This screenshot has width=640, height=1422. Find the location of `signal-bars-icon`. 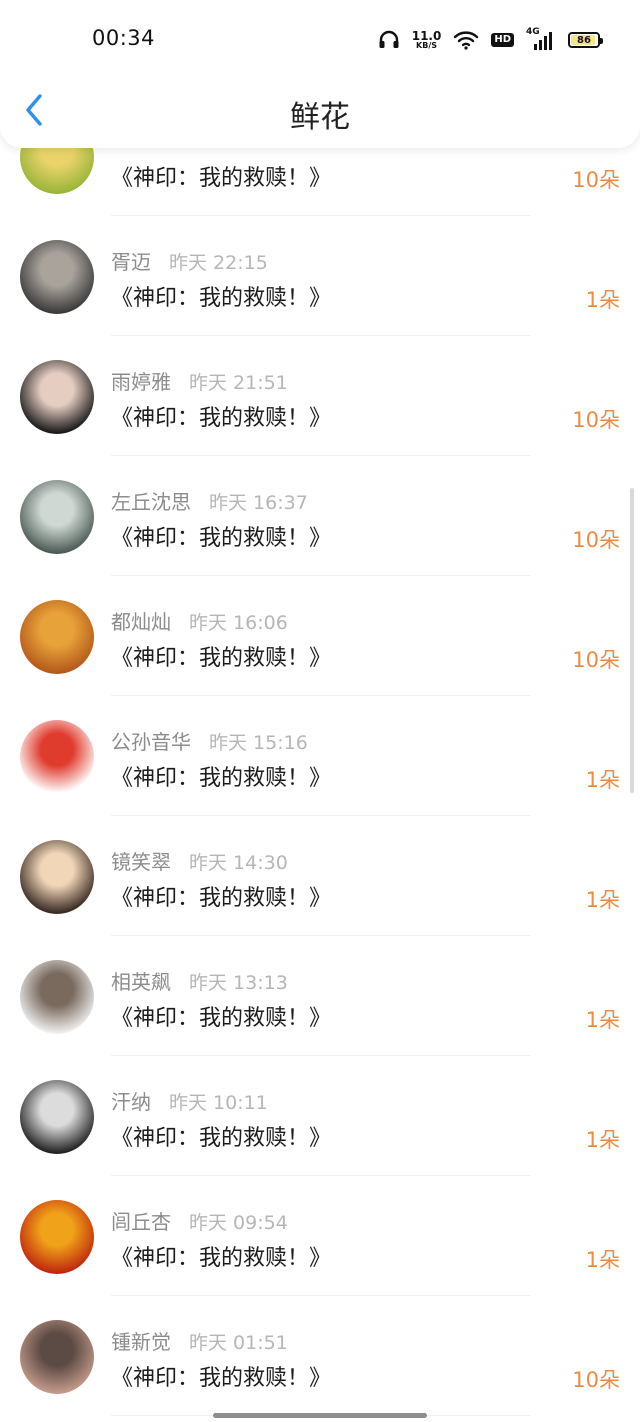

signal-bars-icon is located at coordinates (543, 41).